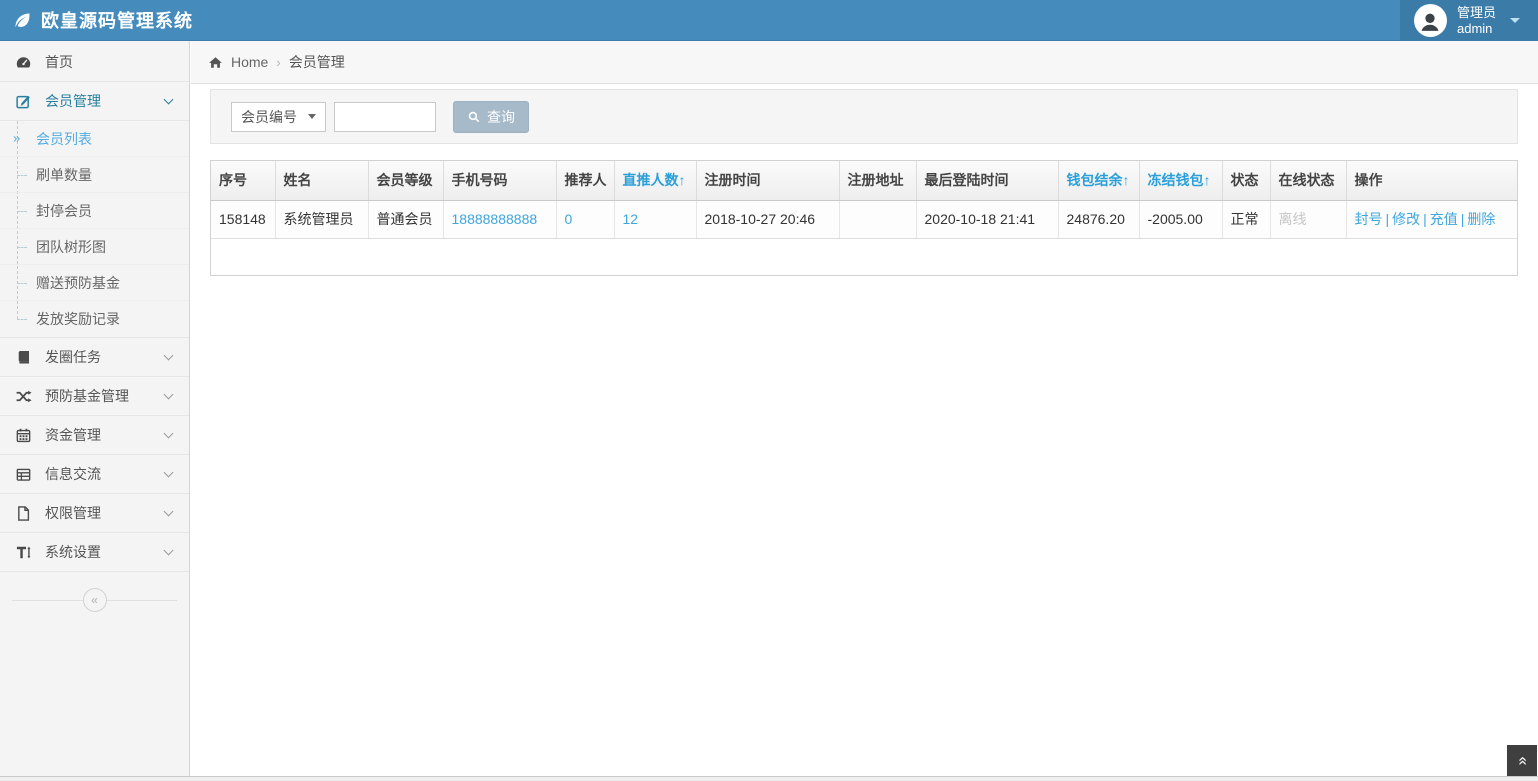 The width and height of the screenshot is (1538, 781). I want to click on col-seq: 序号, so click(243, 181).